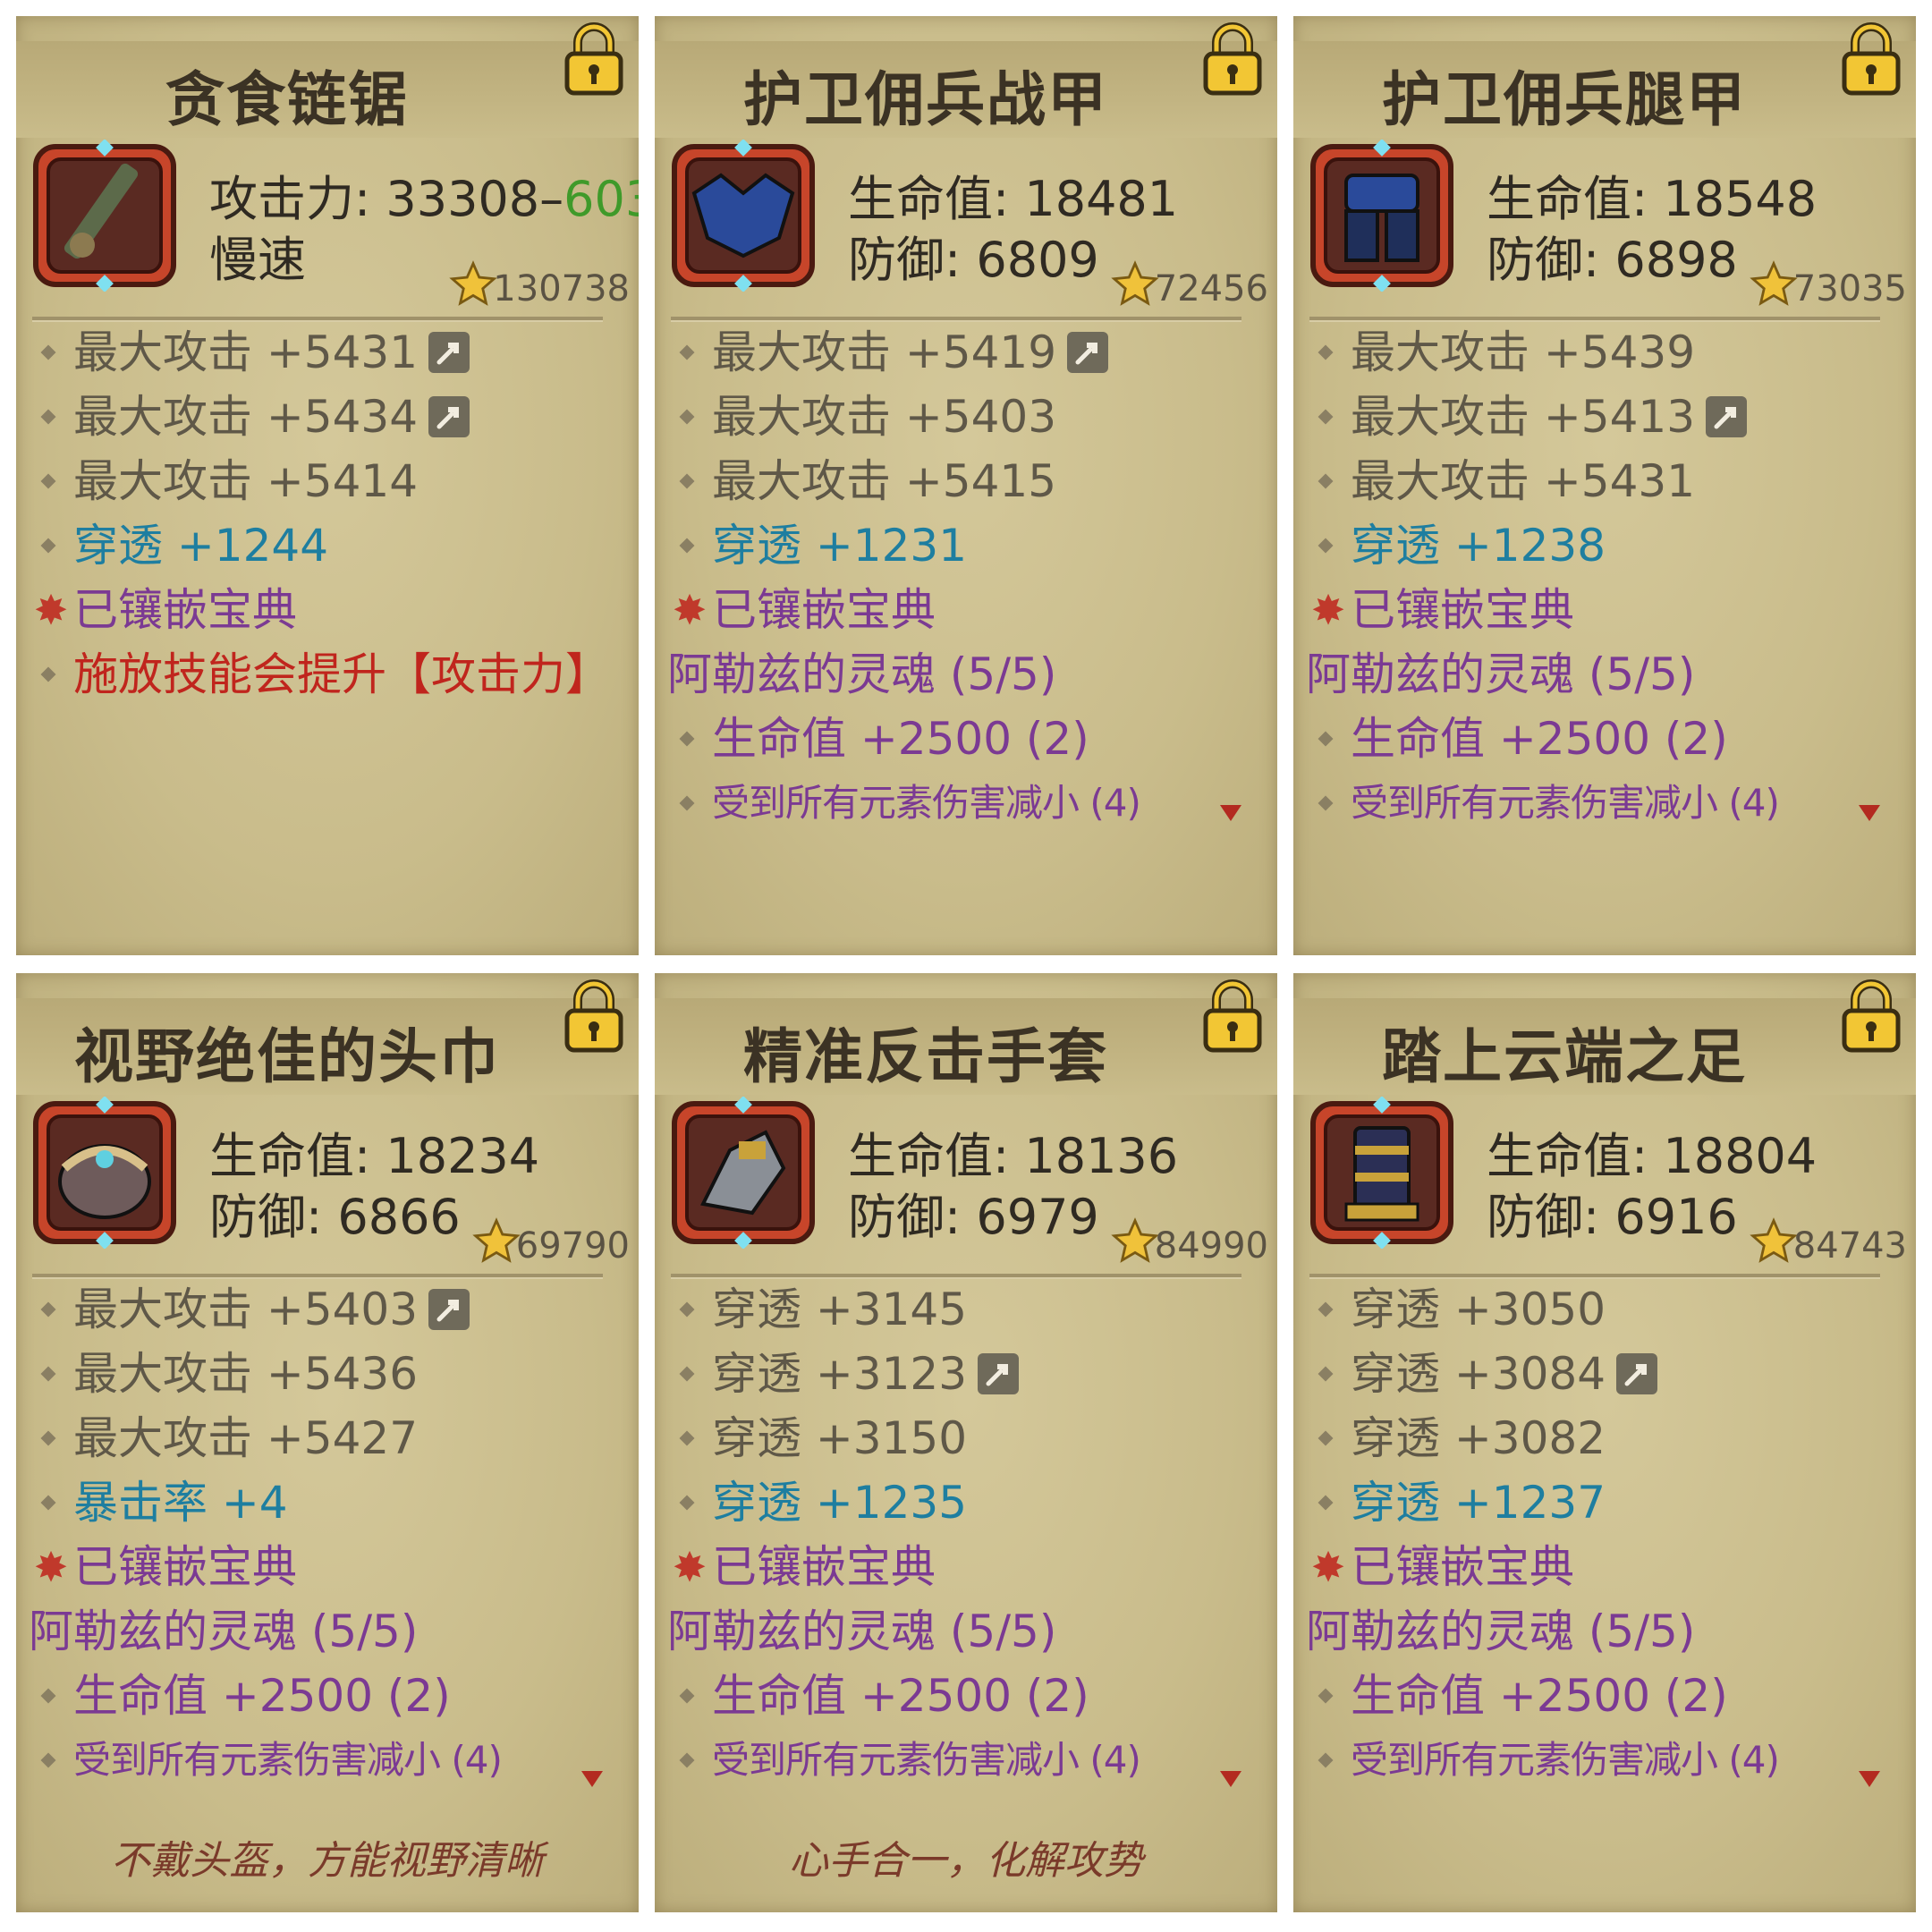  I want to click on attribute-line: 穿透 +3145, so click(966, 1309).